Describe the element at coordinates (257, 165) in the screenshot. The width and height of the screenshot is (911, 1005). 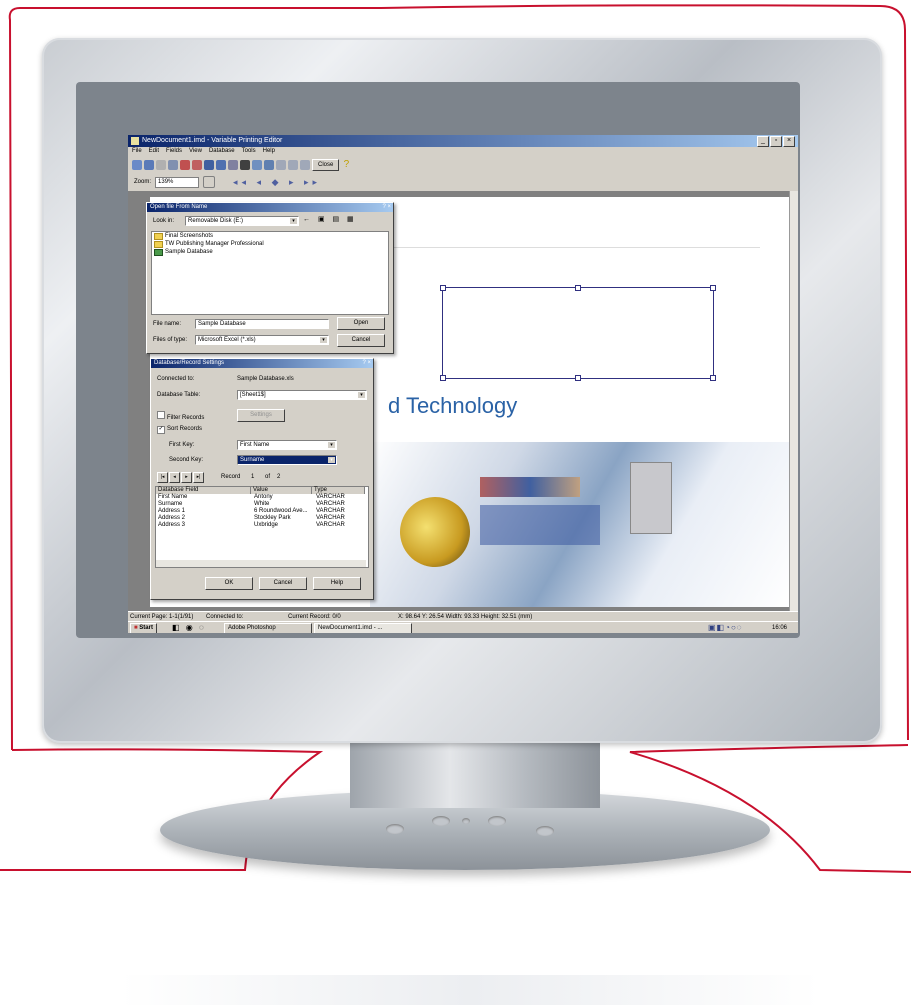
I see `field-icon` at that location.